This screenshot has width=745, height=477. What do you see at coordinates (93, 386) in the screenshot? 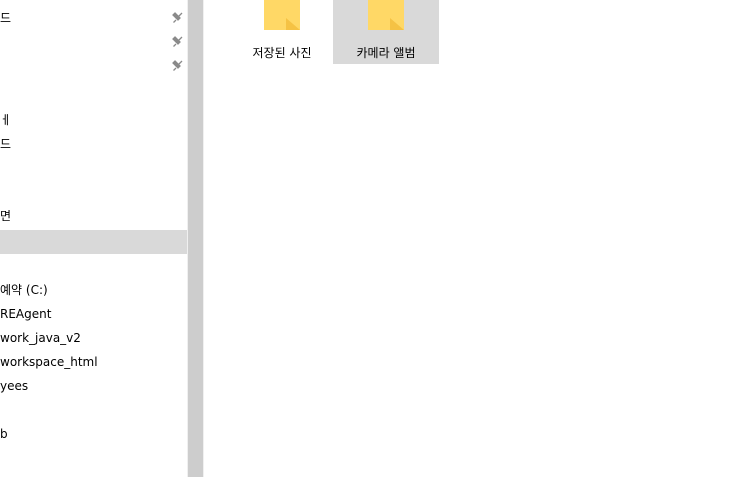
I see `nav-item-employees: yees` at bounding box center [93, 386].